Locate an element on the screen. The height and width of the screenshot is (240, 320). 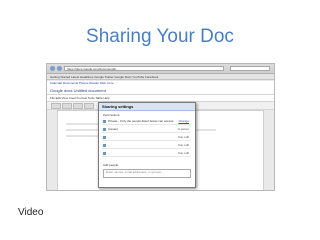
permission-label: (owner) is located at coordinates (113, 129).